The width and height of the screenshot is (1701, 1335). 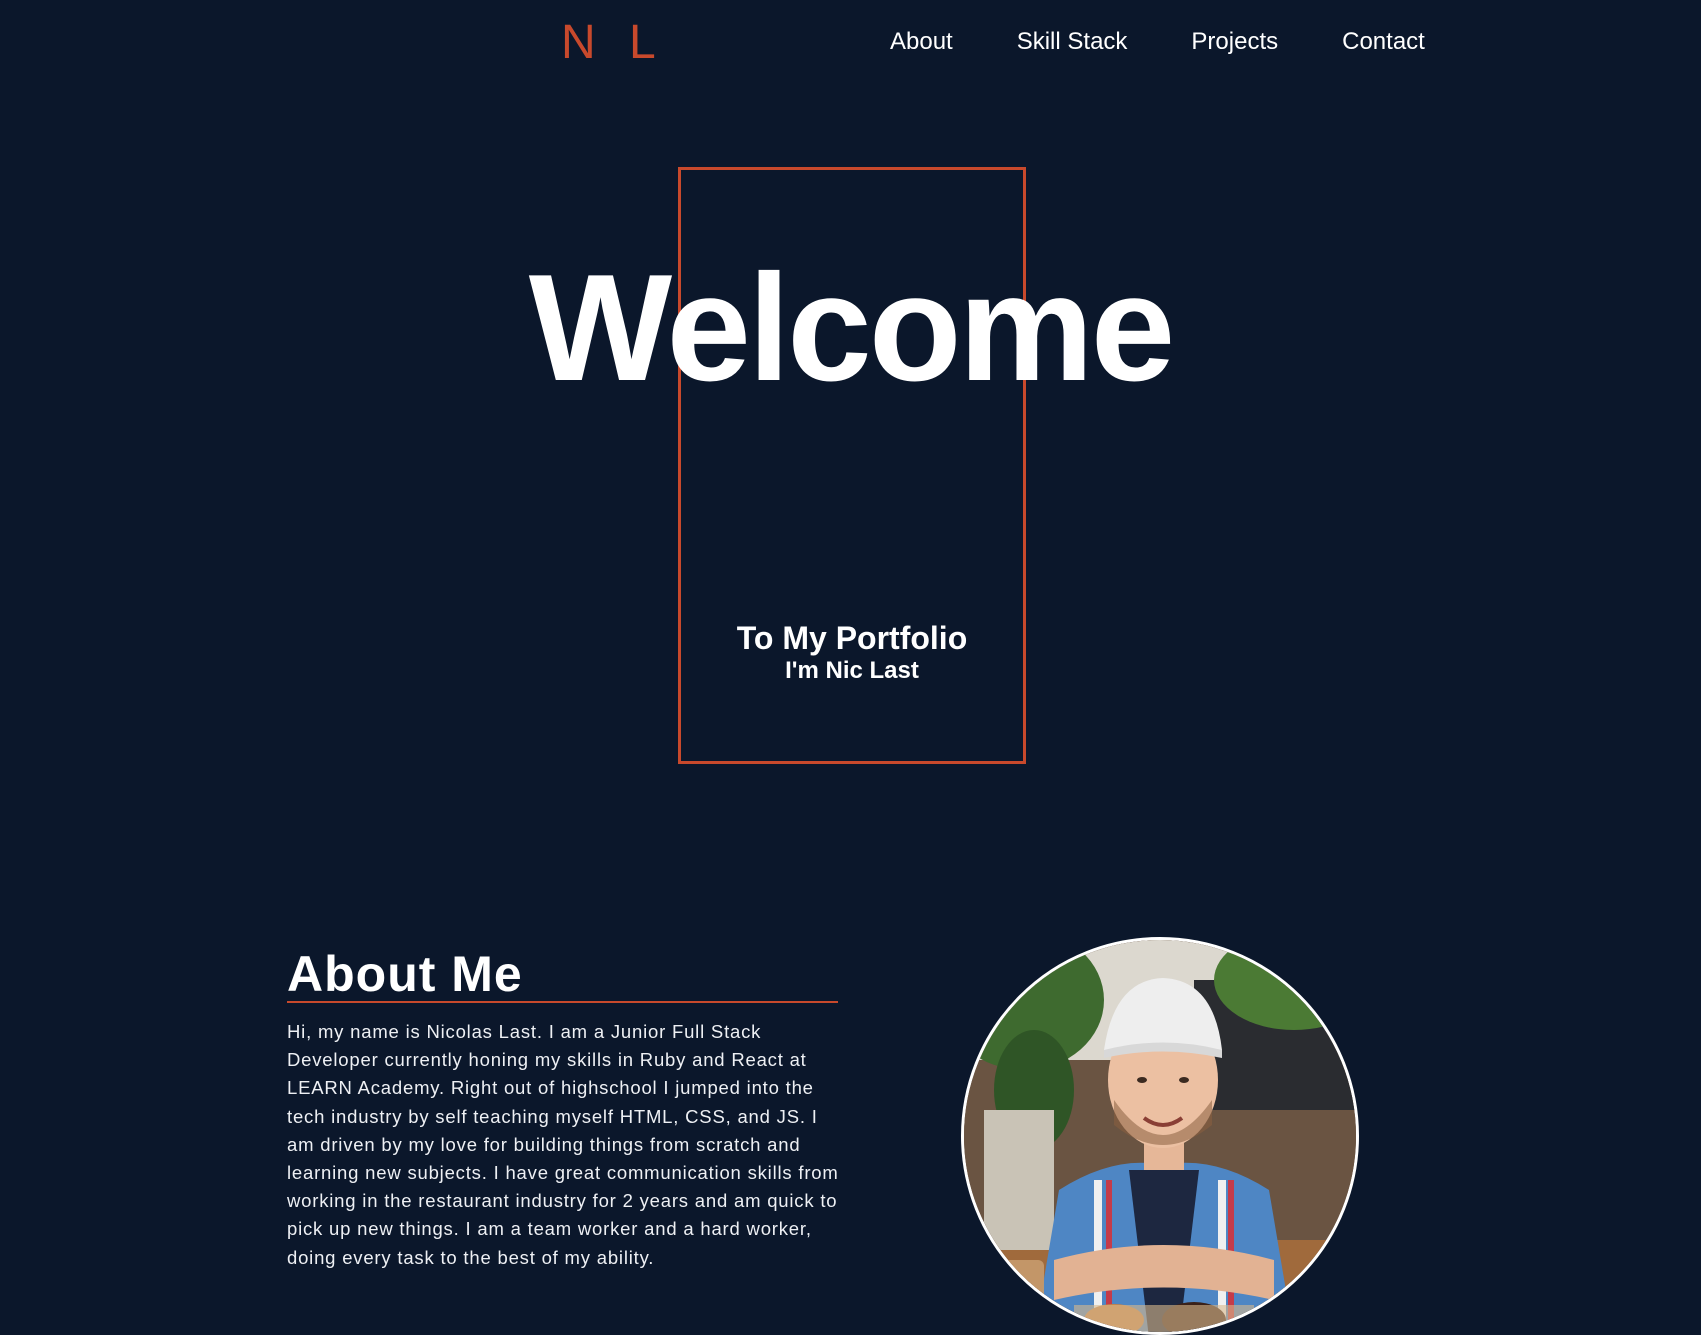 I want to click on about-divider, so click(x=562, y=1002).